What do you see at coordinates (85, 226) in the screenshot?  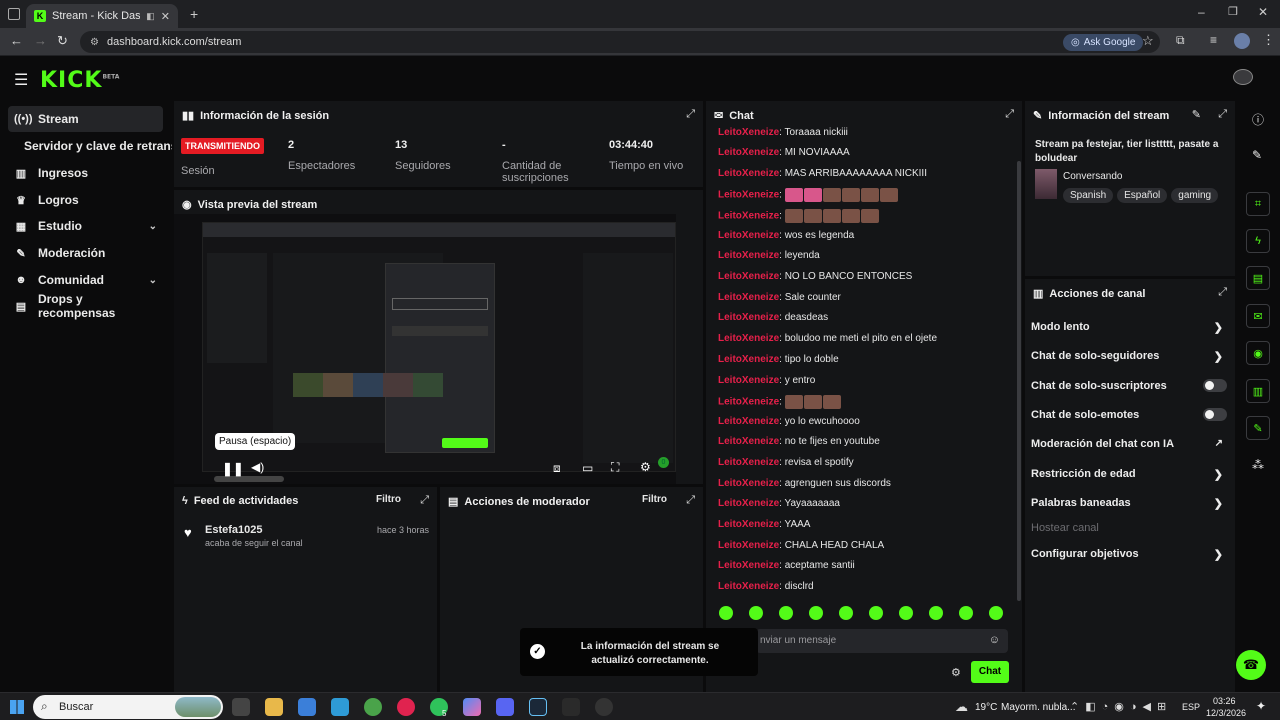 I see `sidebar-item-estudio: ▦ Estudio ⌄` at bounding box center [85, 226].